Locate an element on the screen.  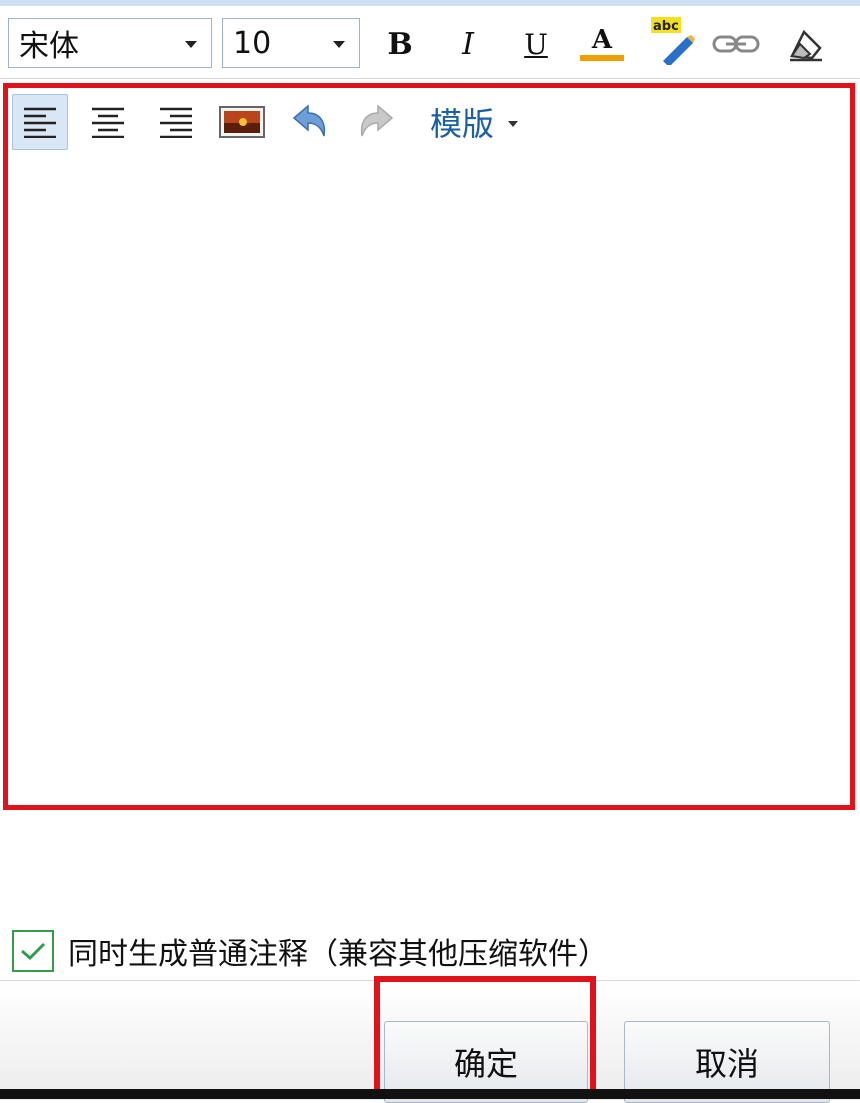
plain-comment-option: 同时生成普通注释（兼容其他压缩软件） is located at coordinates (310, 951).